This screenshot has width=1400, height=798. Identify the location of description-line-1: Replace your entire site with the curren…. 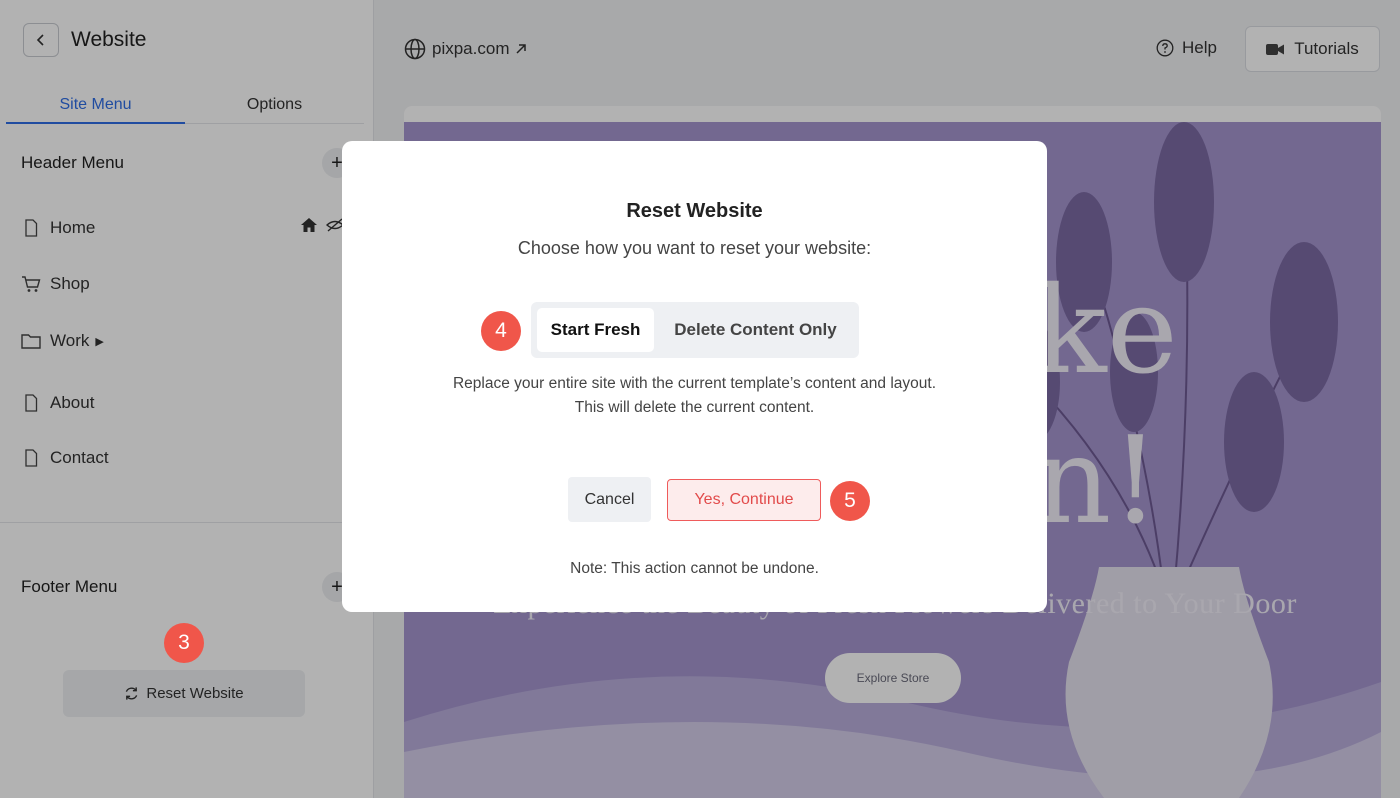
(694, 383).